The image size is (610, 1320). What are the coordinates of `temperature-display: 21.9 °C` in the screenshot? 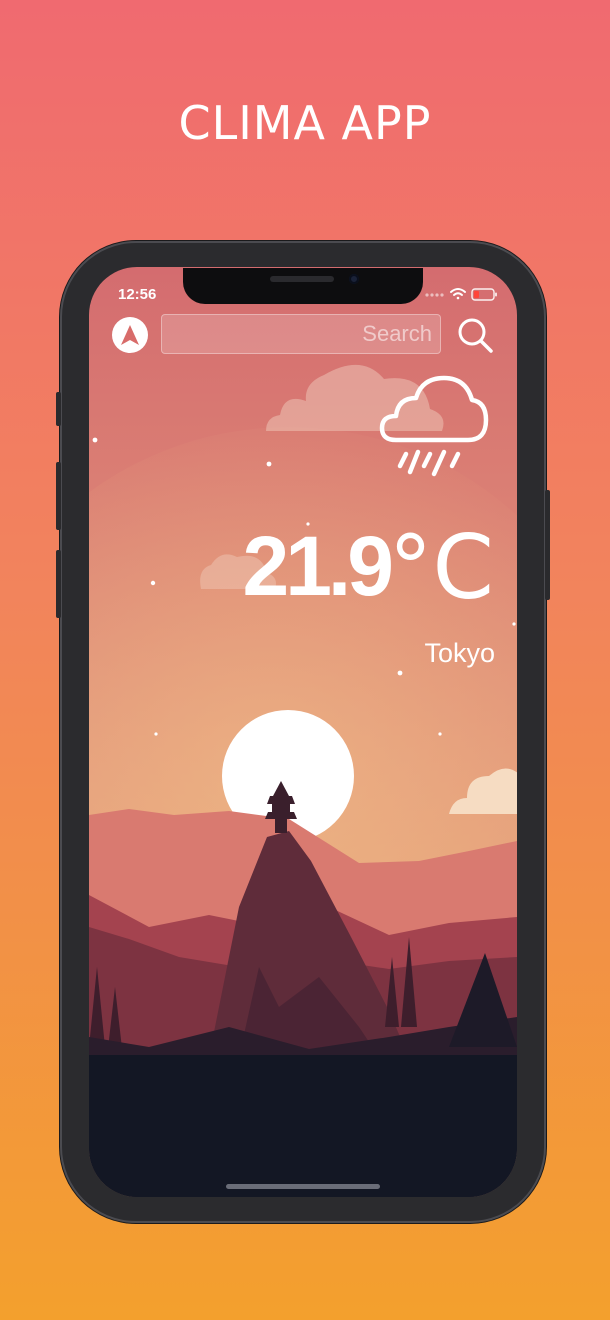 It's located at (350, 567).